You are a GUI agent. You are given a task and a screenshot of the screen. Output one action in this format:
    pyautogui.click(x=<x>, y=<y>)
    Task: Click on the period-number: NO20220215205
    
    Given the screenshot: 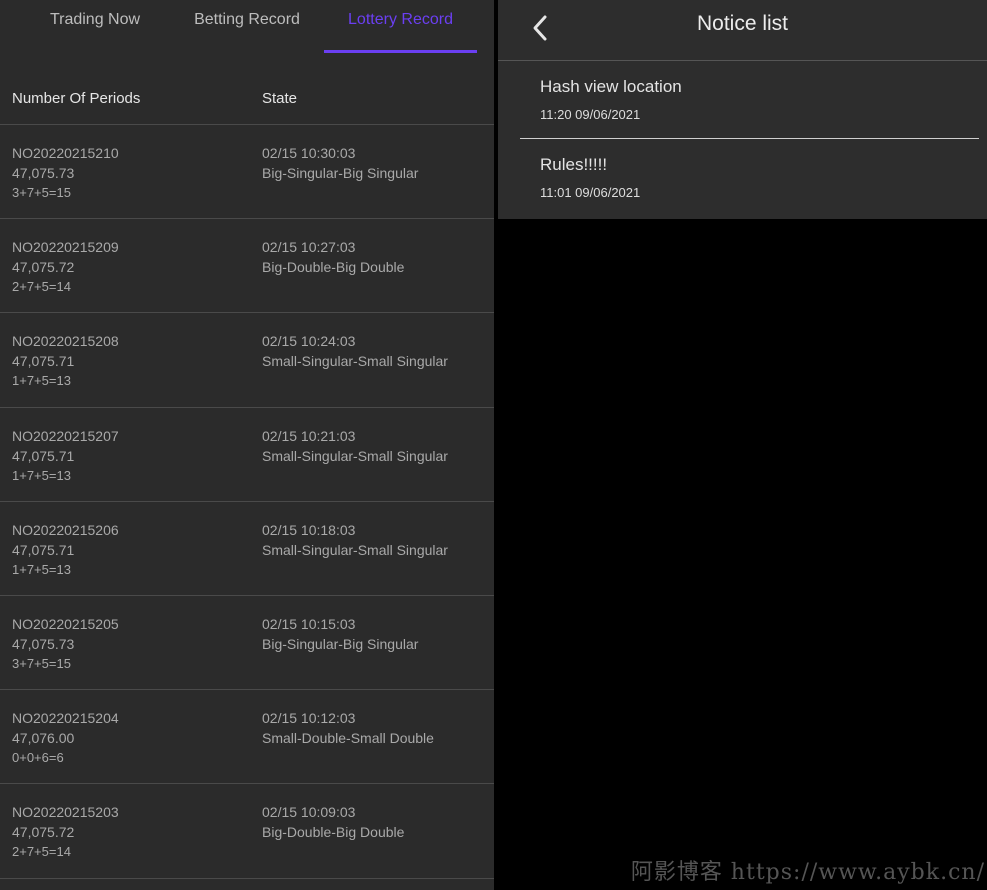 What is the action you would take?
    pyautogui.click(x=65, y=623)
    